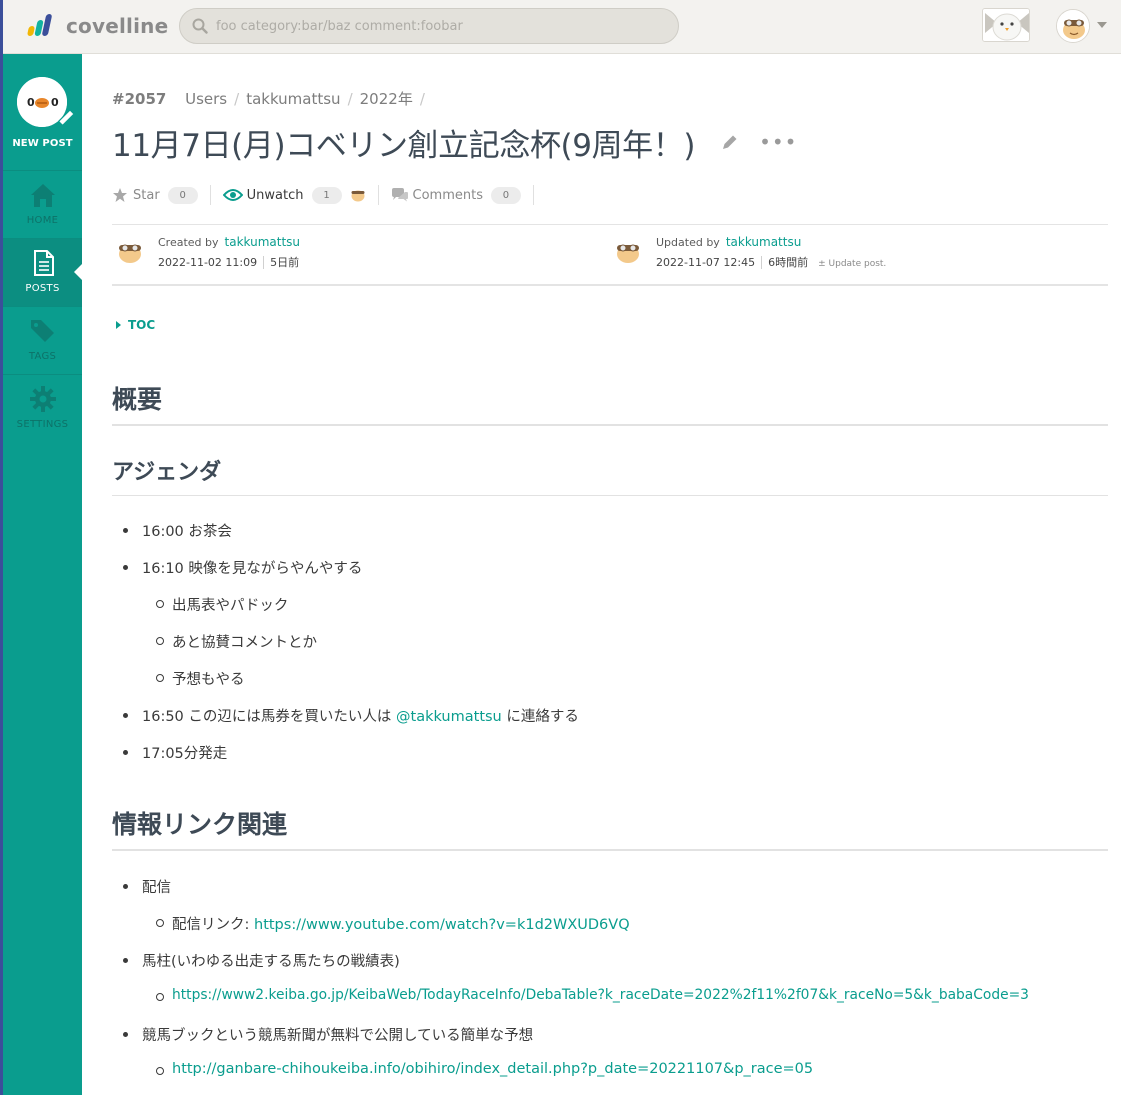 Image resolution: width=1121 pixels, height=1095 pixels. I want to click on sidebar-item-posts: POSTS, so click(43, 272).